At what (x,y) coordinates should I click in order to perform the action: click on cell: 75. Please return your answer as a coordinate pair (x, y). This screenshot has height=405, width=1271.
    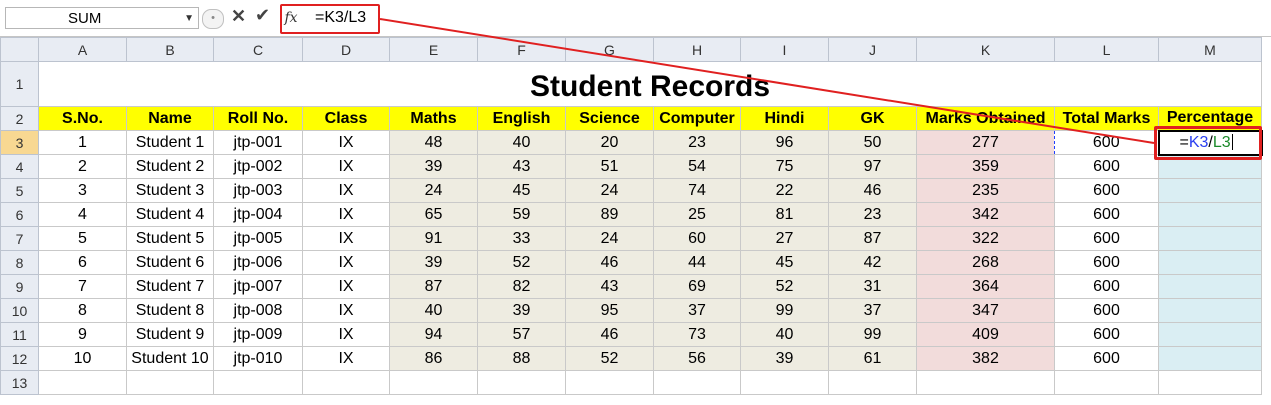
    Looking at the image, I should click on (784, 166).